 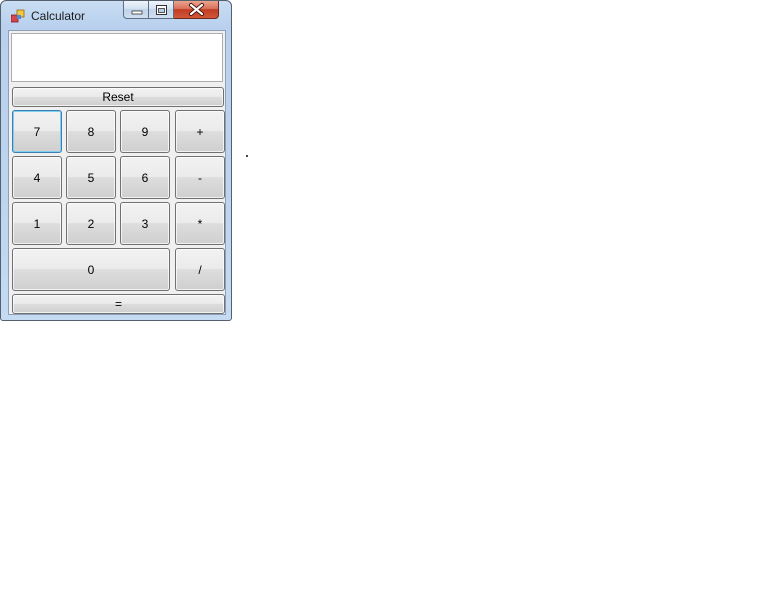 I want to click on result-display, so click(x=117, y=57).